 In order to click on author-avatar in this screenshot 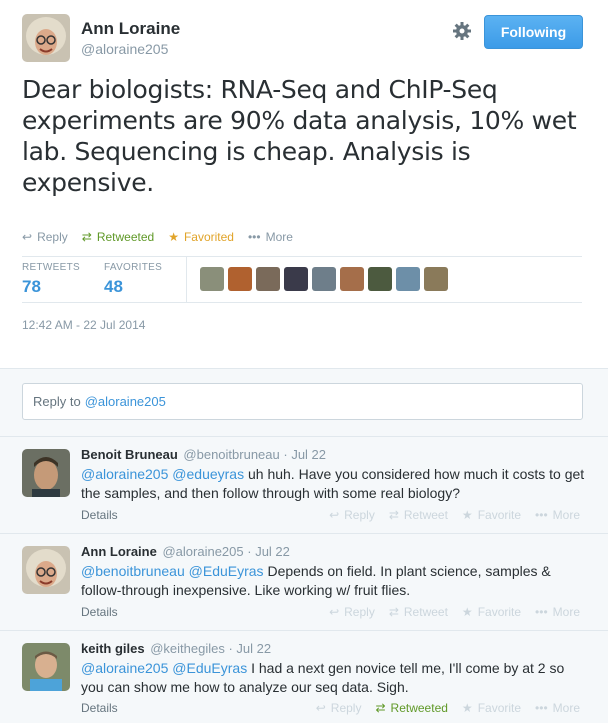, I will do `click(46, 38)`.